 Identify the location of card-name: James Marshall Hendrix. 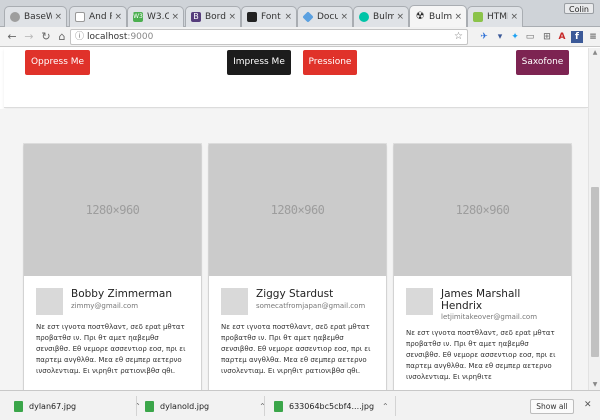
(480, 300).